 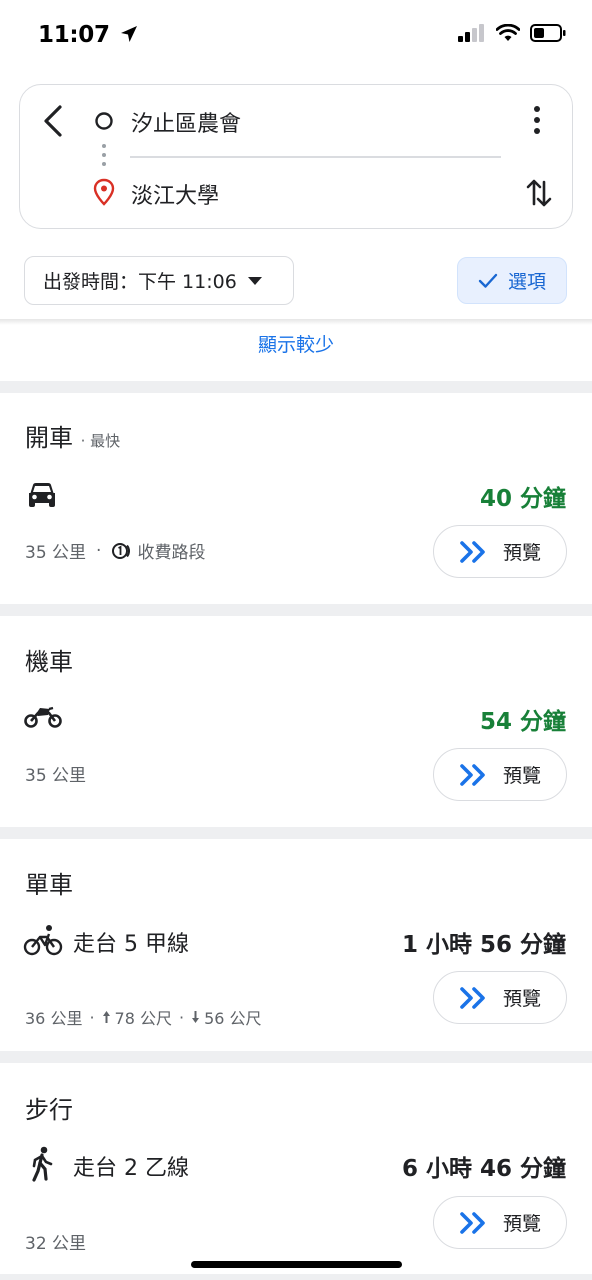 I want to click on motorcycle-mode-title: 機車, so click(x=49, y=662).